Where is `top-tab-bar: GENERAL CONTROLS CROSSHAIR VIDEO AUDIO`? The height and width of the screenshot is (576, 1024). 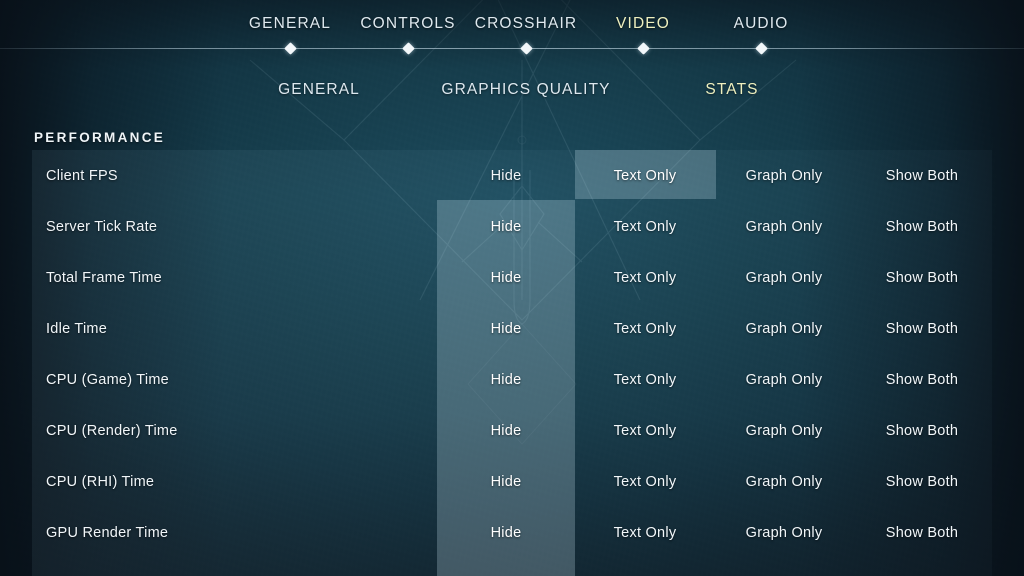 top-tab-bar: GENERAL CONTROLS CROSSHAIR VIDEO AUDIO is located at coordinates (512, 24).